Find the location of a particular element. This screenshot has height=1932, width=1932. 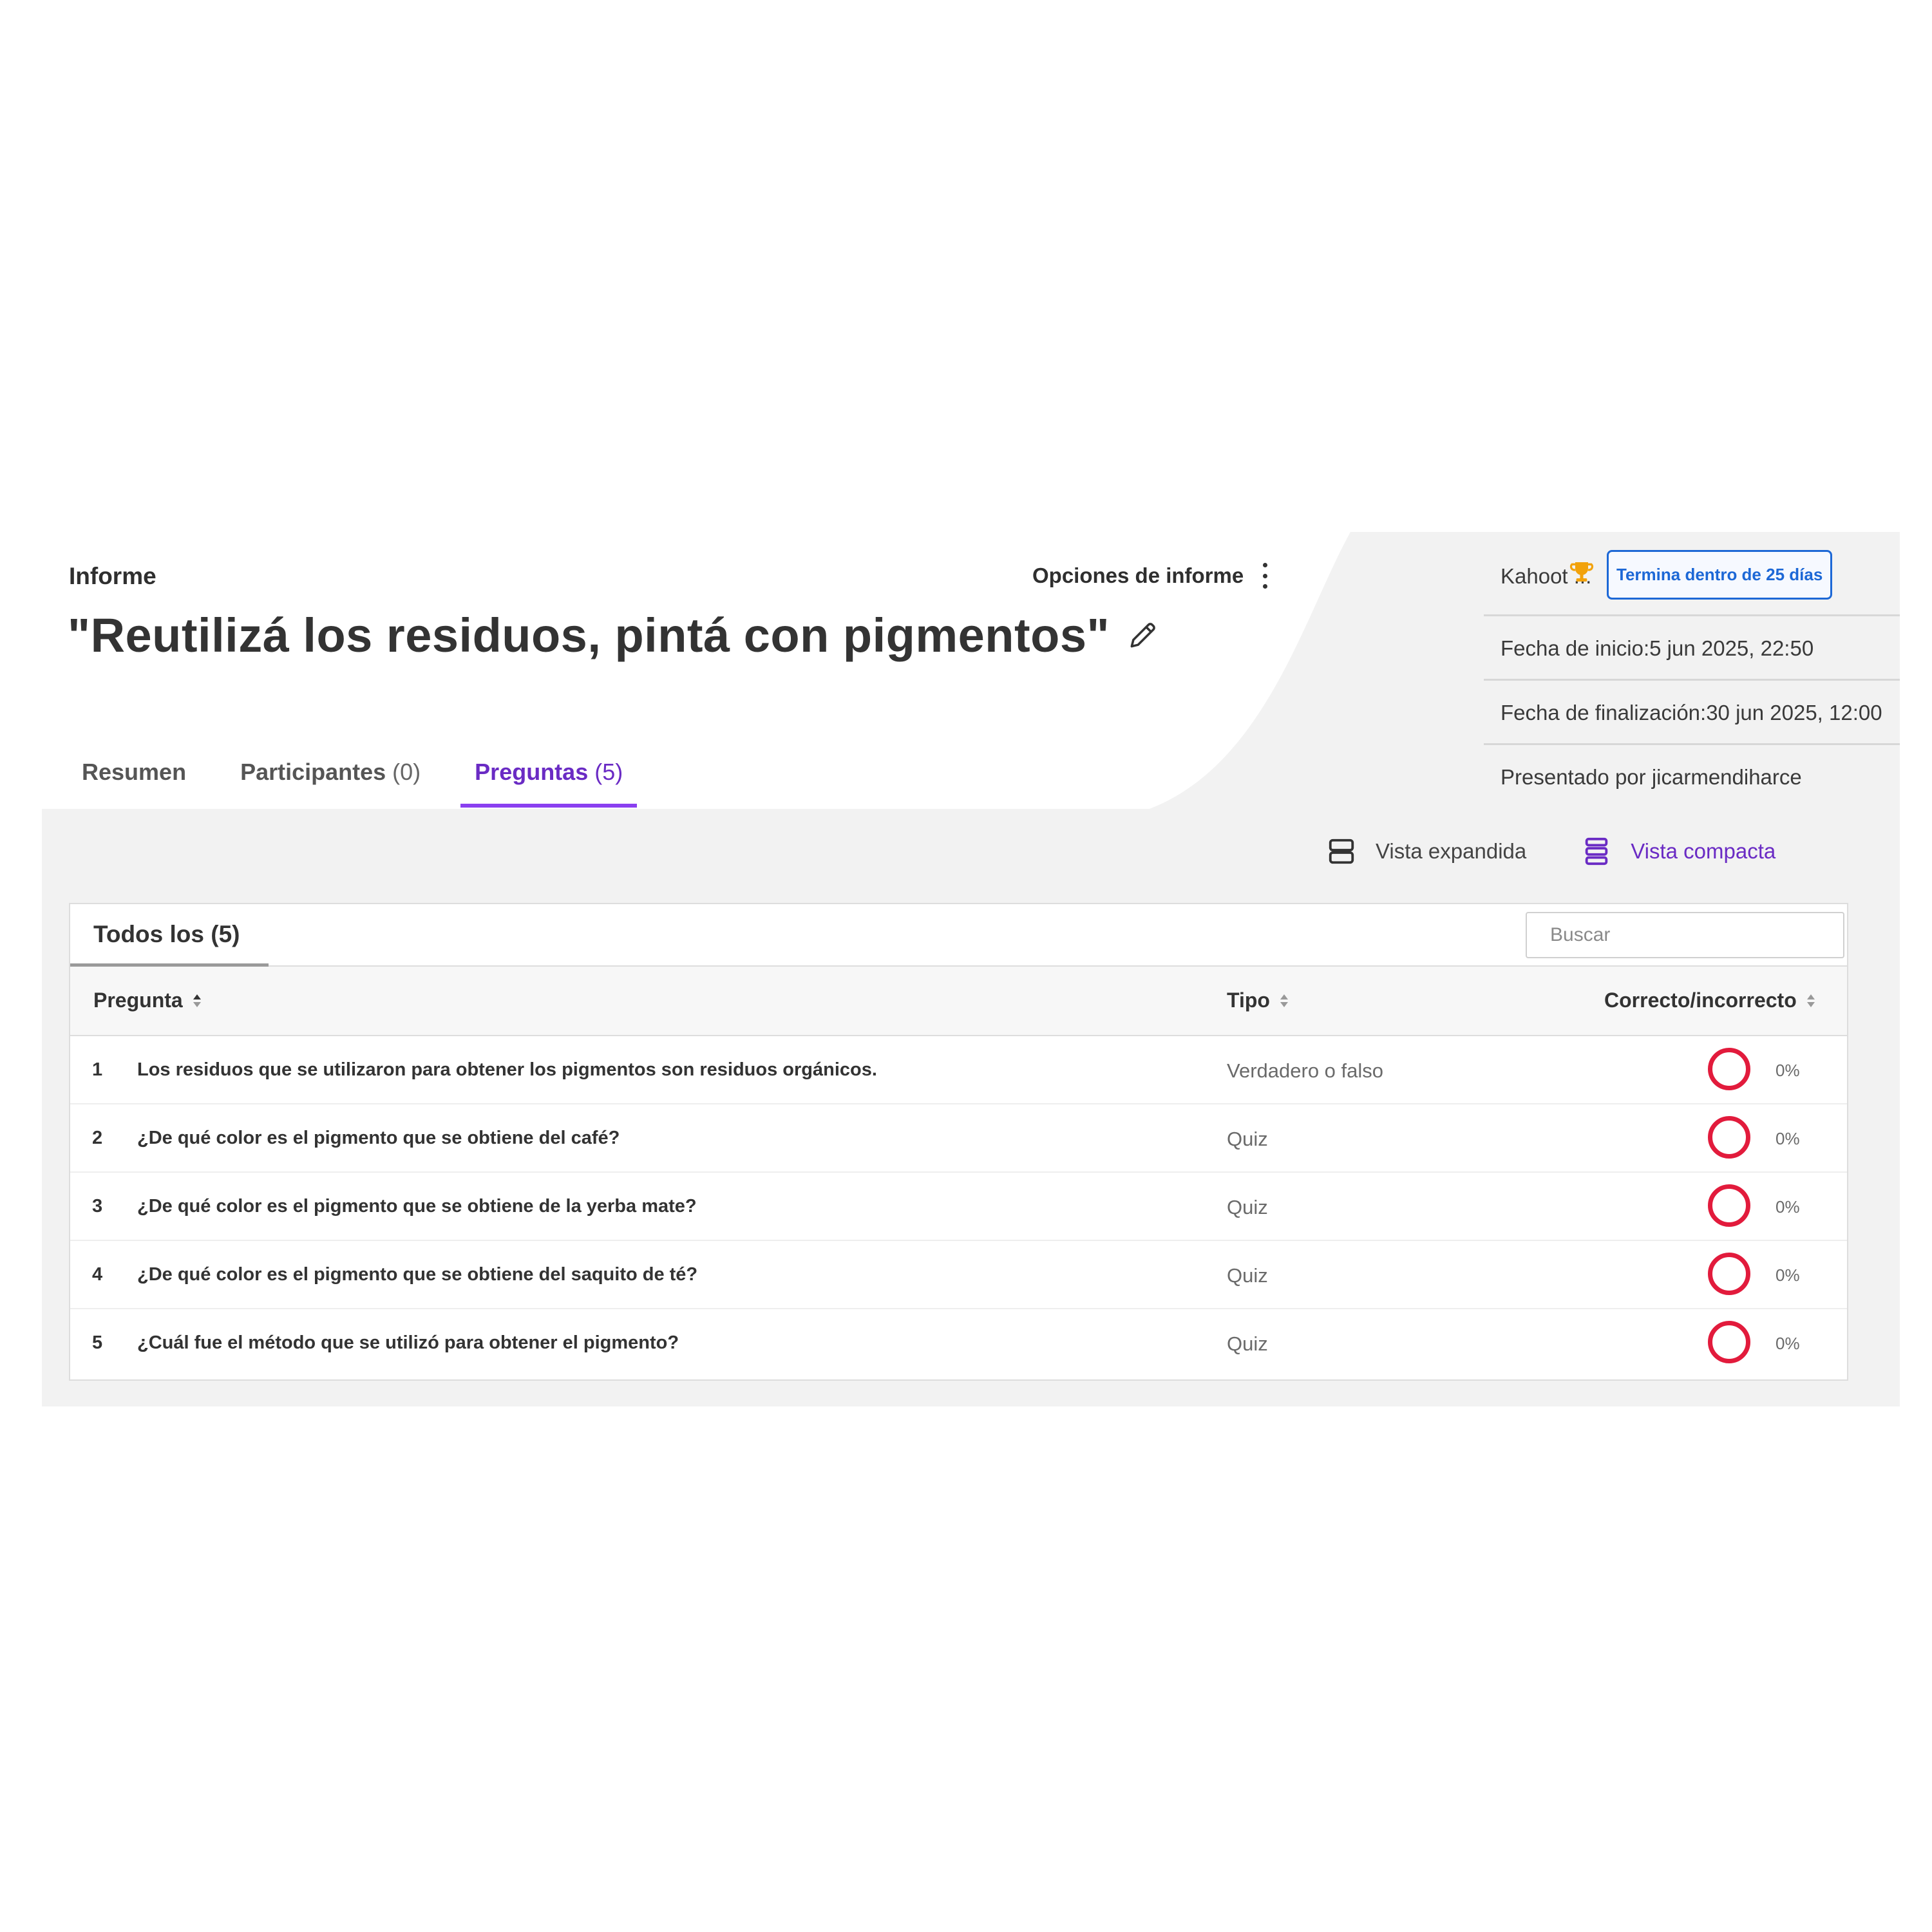

ends-in-badge: Termina dentro de 25 días is located at coordinates (1720, 575).